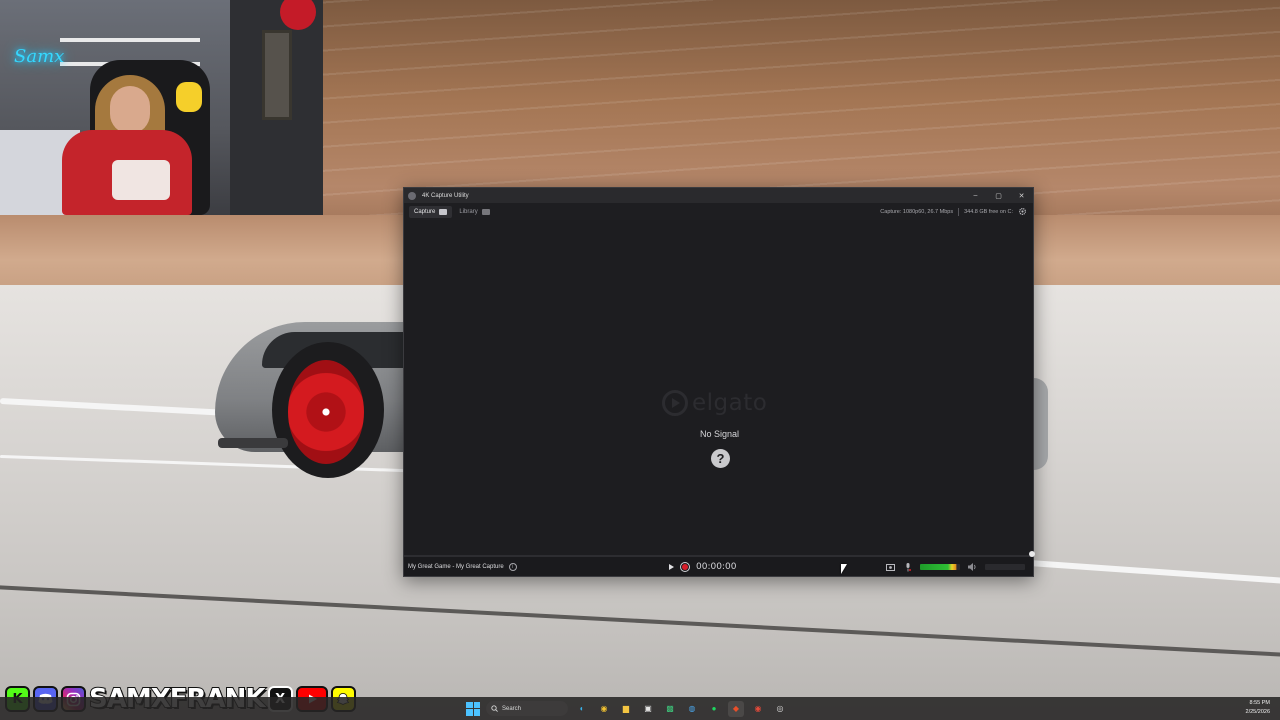 The height and width of the screenshot is (720, 1280). I want to click on webcam-person-face, so click(130, 110).